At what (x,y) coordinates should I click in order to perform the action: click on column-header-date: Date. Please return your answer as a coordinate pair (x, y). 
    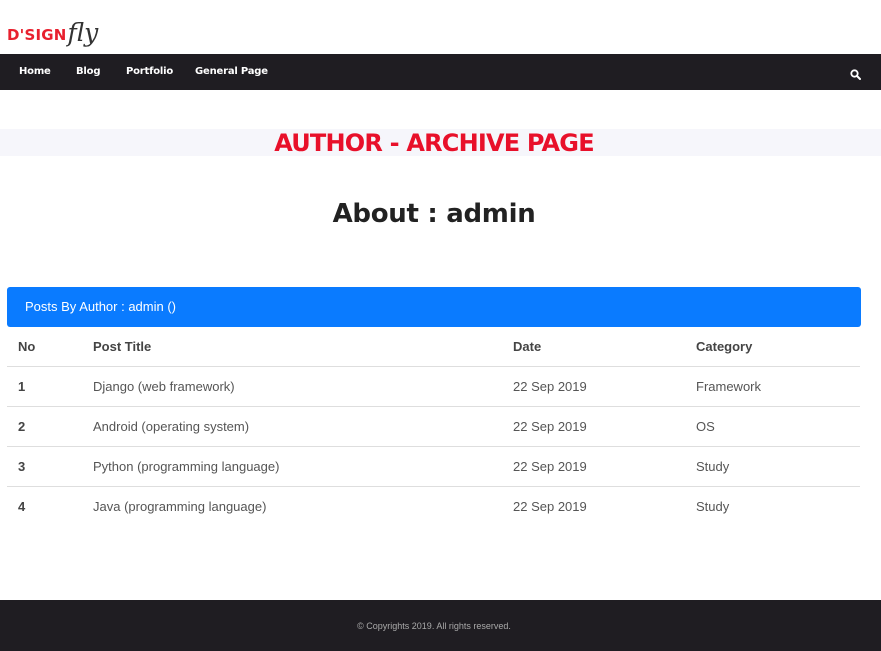
    Looking at the image, I should click on (527, 346).